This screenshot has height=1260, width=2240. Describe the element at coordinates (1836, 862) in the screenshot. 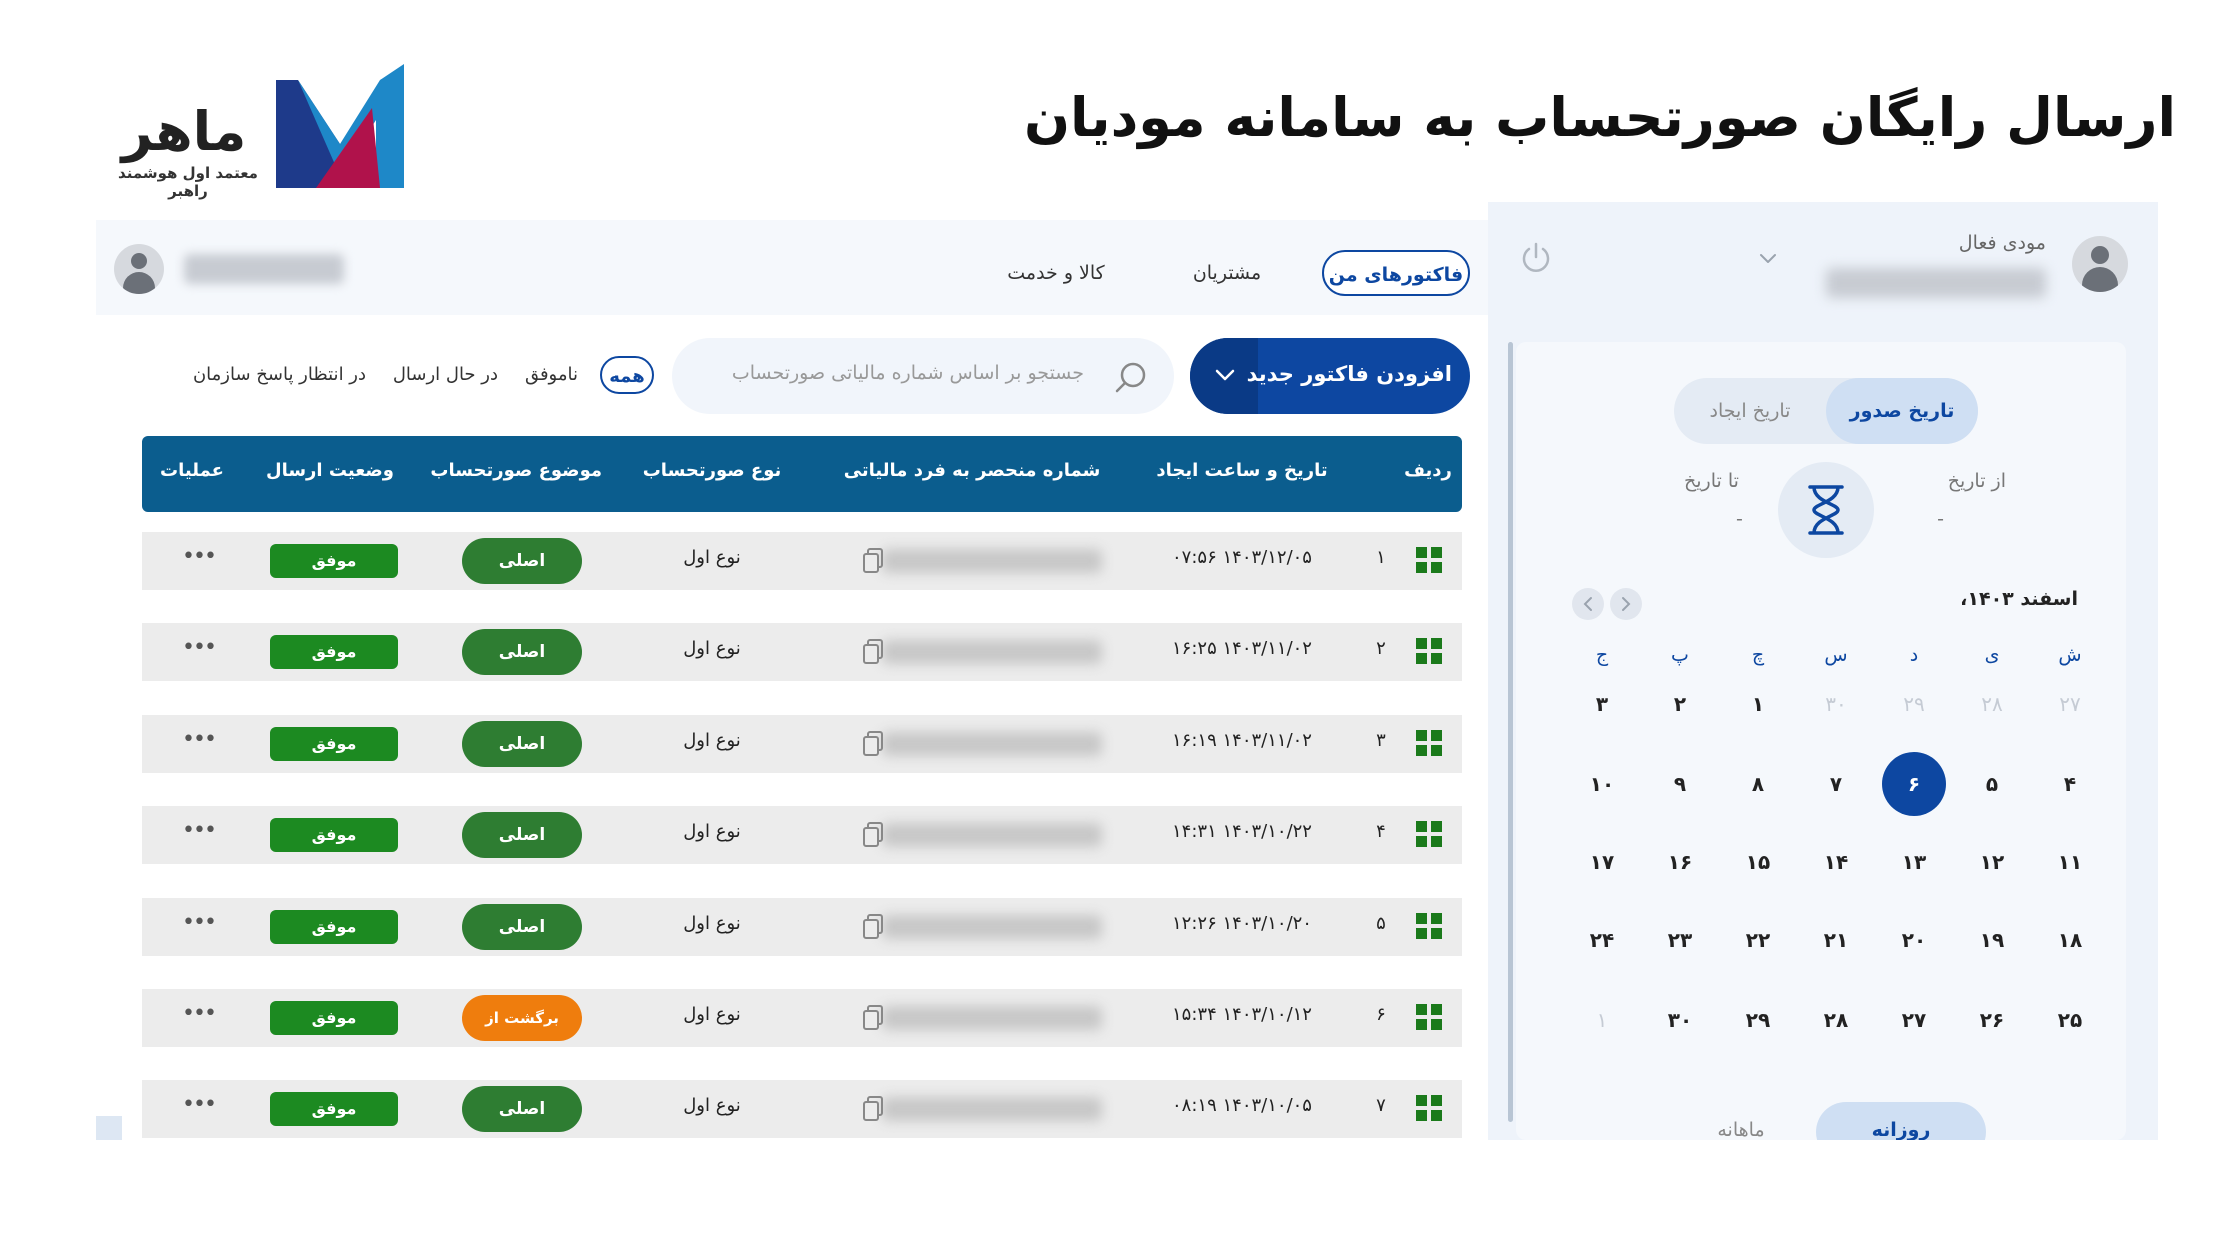

I see `calendar-day: ۱۴` at that location.